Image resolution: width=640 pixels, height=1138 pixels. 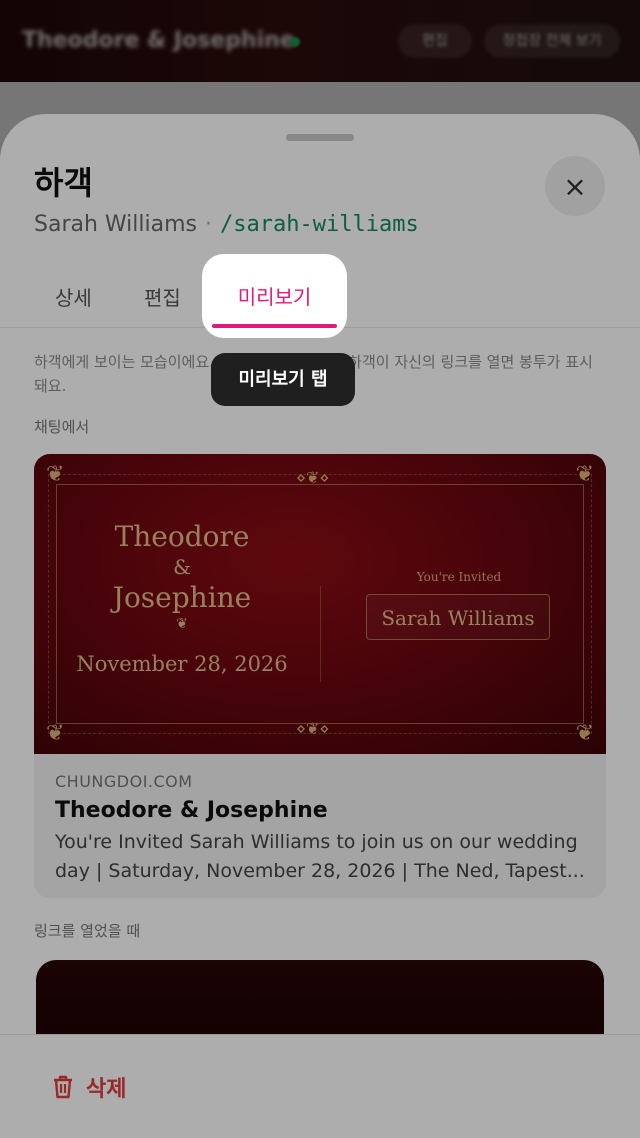 I want to click on section-label-opened: 링크를 열었을 때, so click(x=87, y=931).